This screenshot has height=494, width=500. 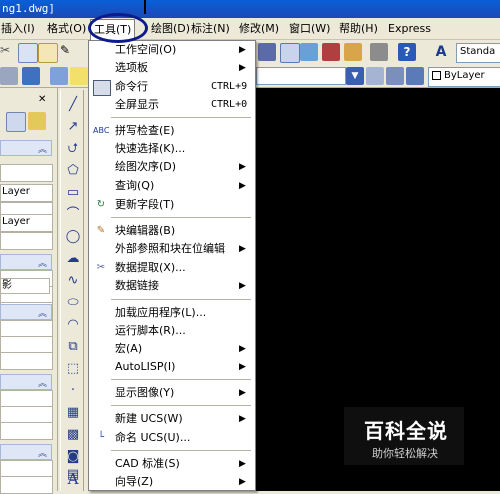 I want to click on layer-value-1: Layer, so click(x=26, y=193).